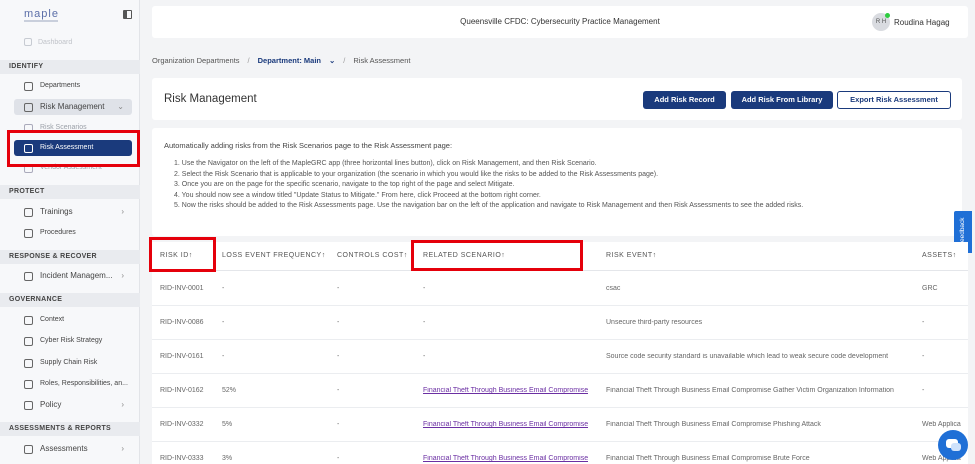 The height and width of the screenshot is (464, 975). I want to click on context-icon, so click(28, 320).